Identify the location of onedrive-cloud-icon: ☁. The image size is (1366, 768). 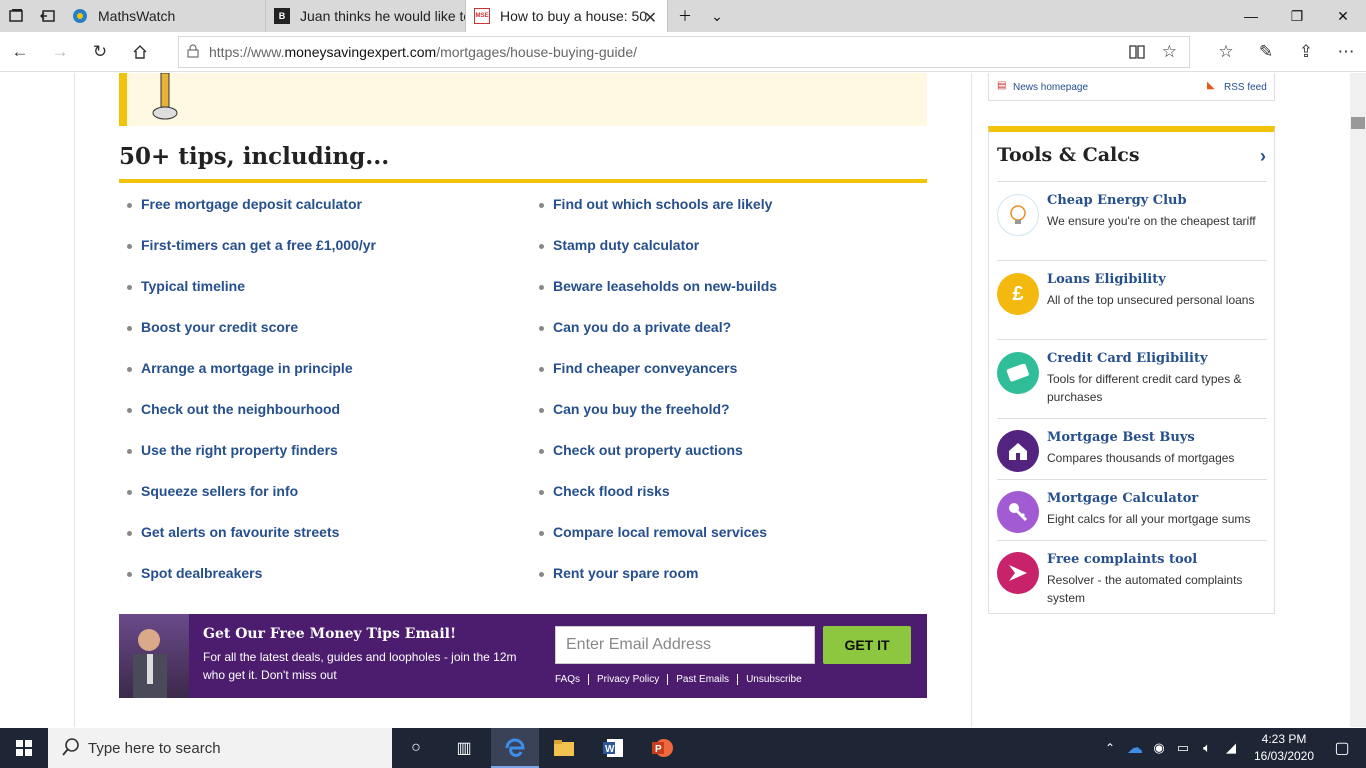
(1135, 748).